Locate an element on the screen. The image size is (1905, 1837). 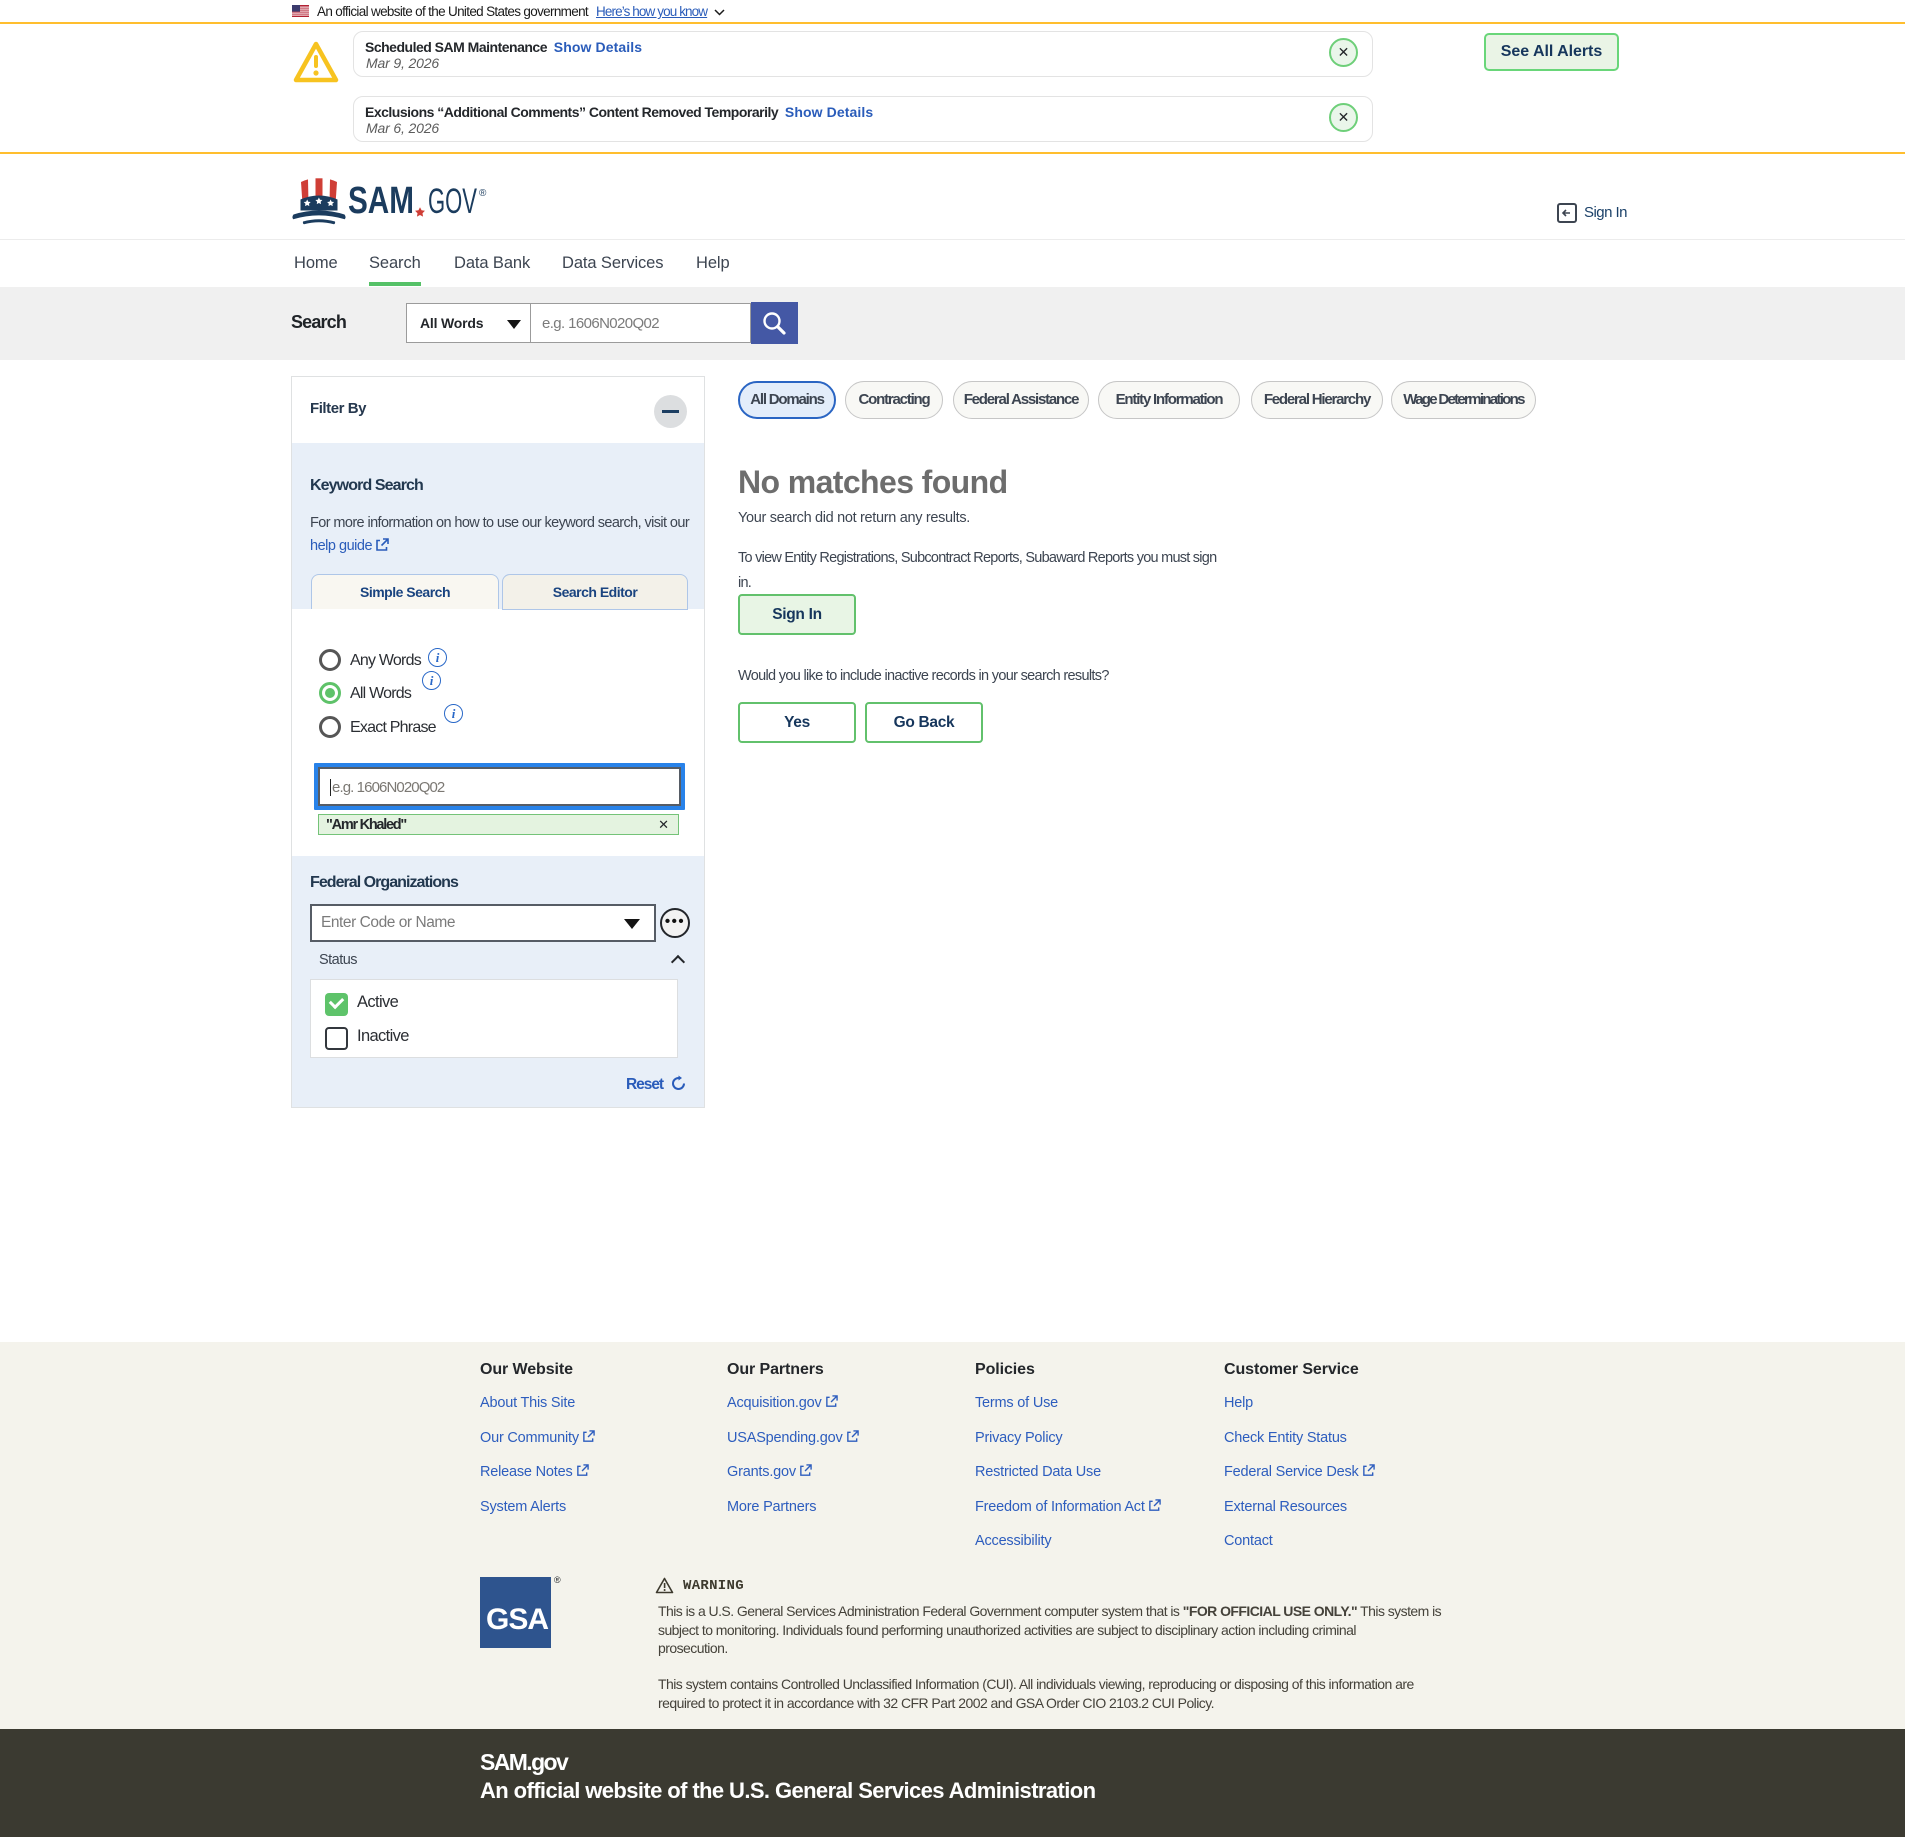
svg-text: SAM is located at coordinates (381, 201).